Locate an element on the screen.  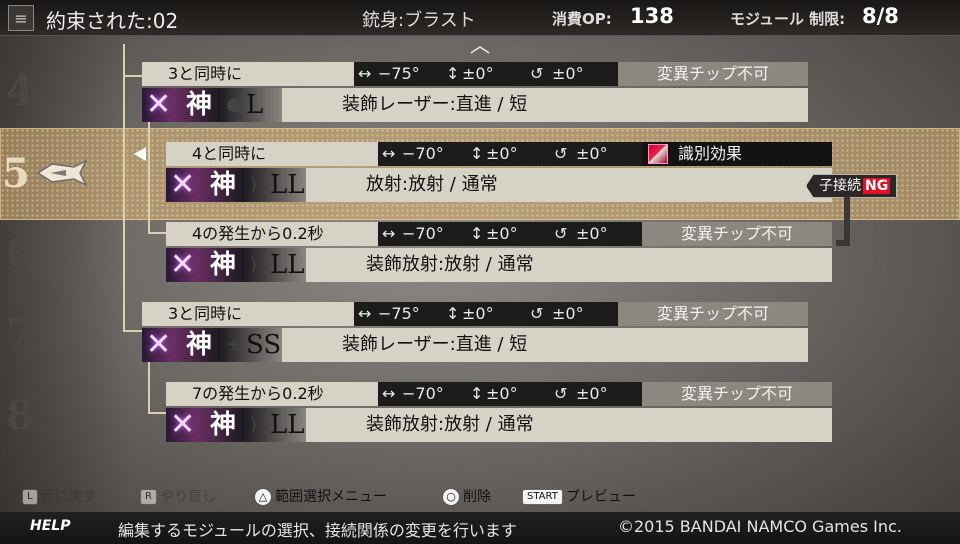
scroll-up-icon: ︿ is located at coordinates (480, 45).